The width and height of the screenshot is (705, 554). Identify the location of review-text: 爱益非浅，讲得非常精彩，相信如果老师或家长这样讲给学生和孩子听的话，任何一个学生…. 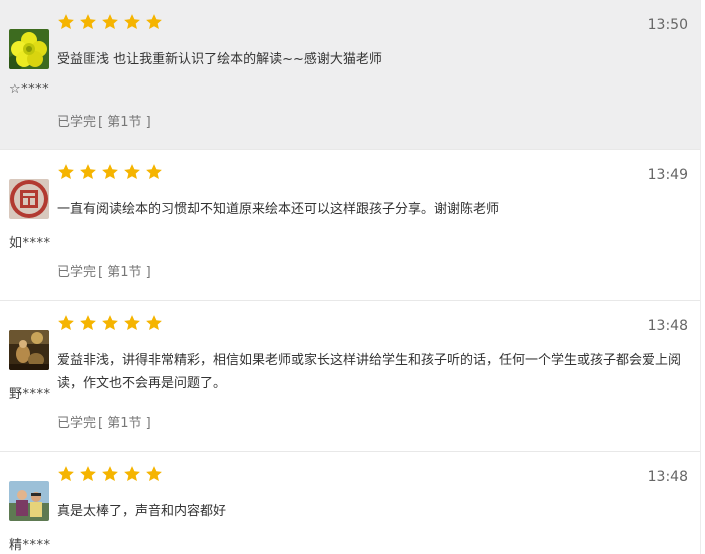
(369, 372).